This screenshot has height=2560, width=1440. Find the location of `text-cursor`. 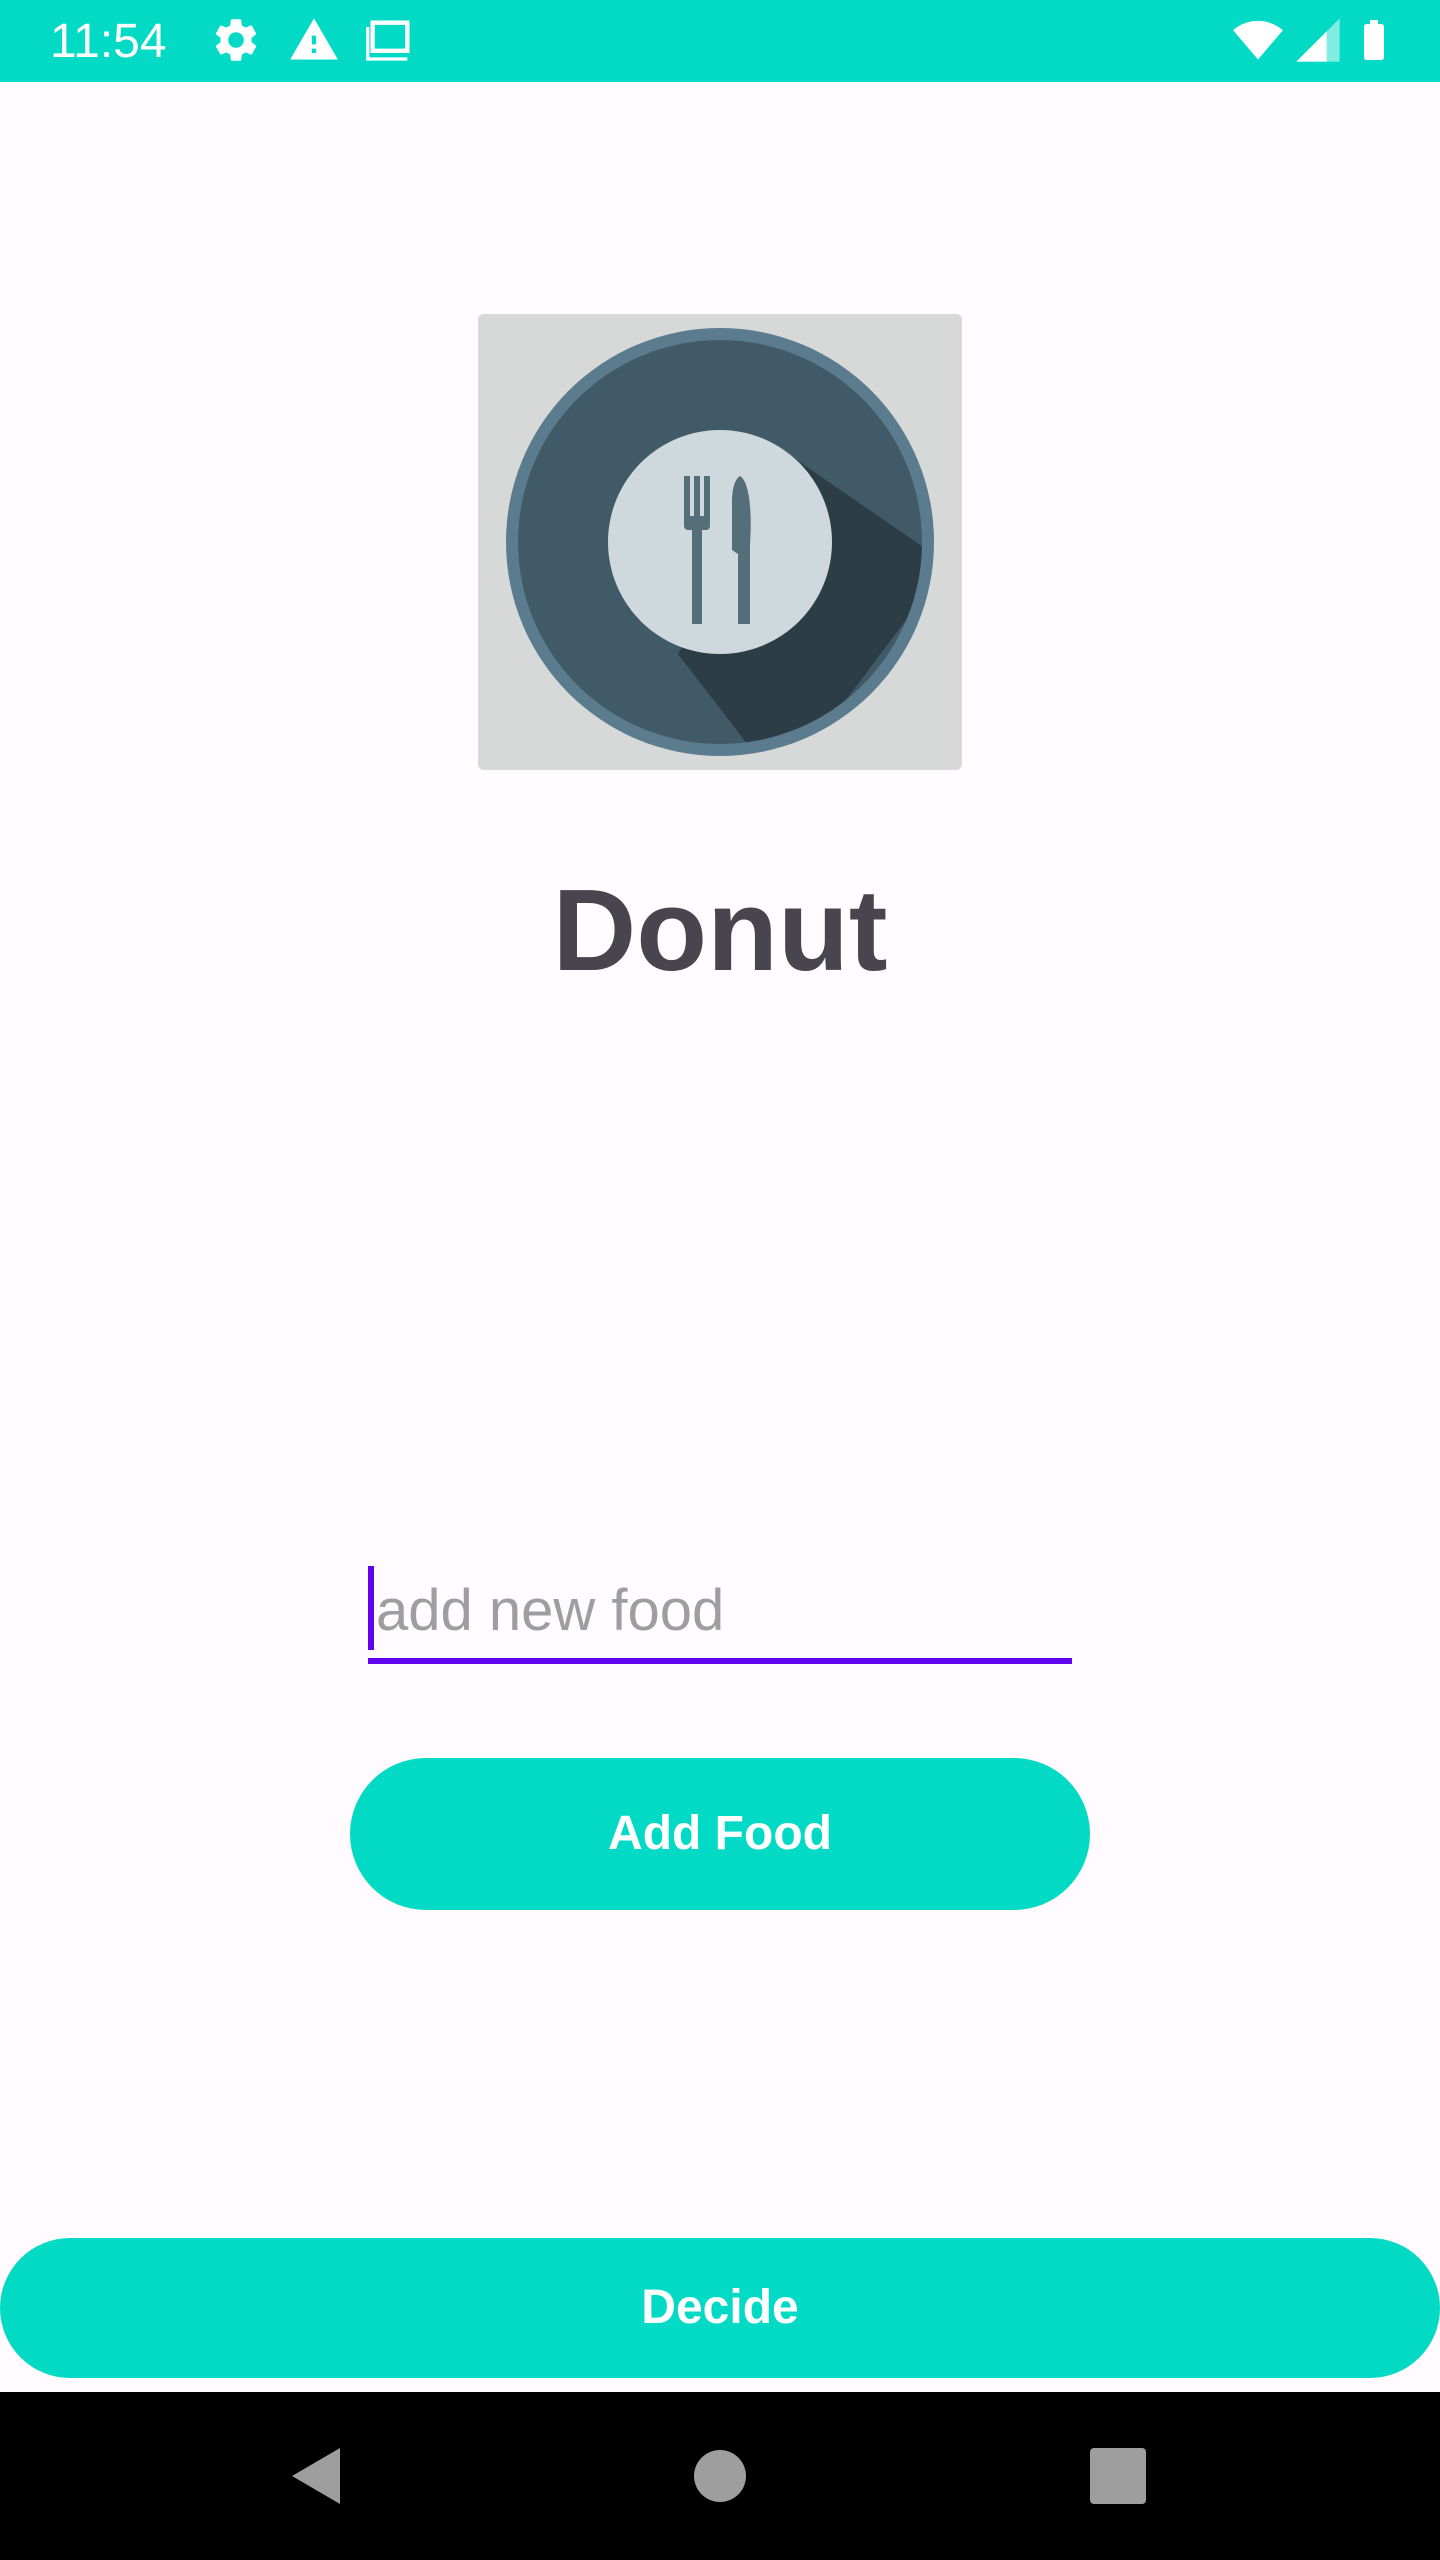

text-cursor is located at coordinates (371, 1608).